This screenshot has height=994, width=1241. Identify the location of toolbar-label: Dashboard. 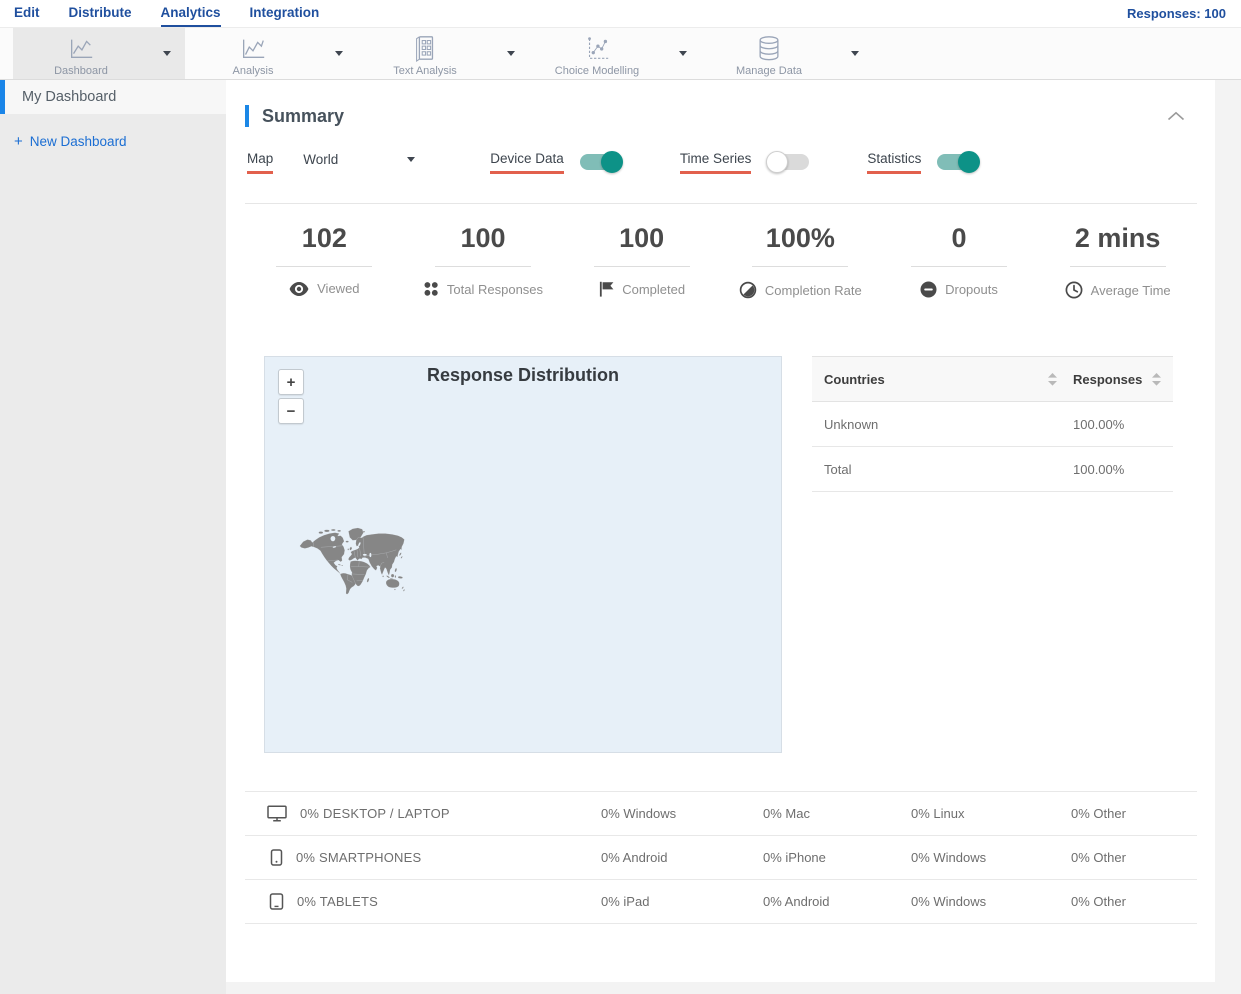
(81, 70).